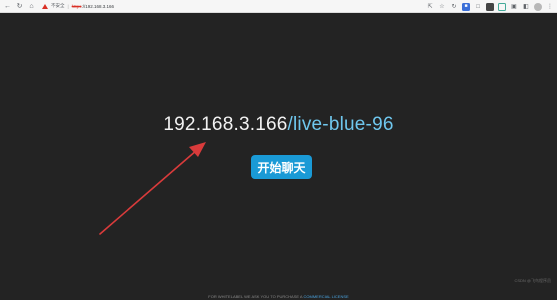  I want to click on license-text: FOR WHITELABEL WE ASK YOU TO PURCHASE A, so click(256, 296).